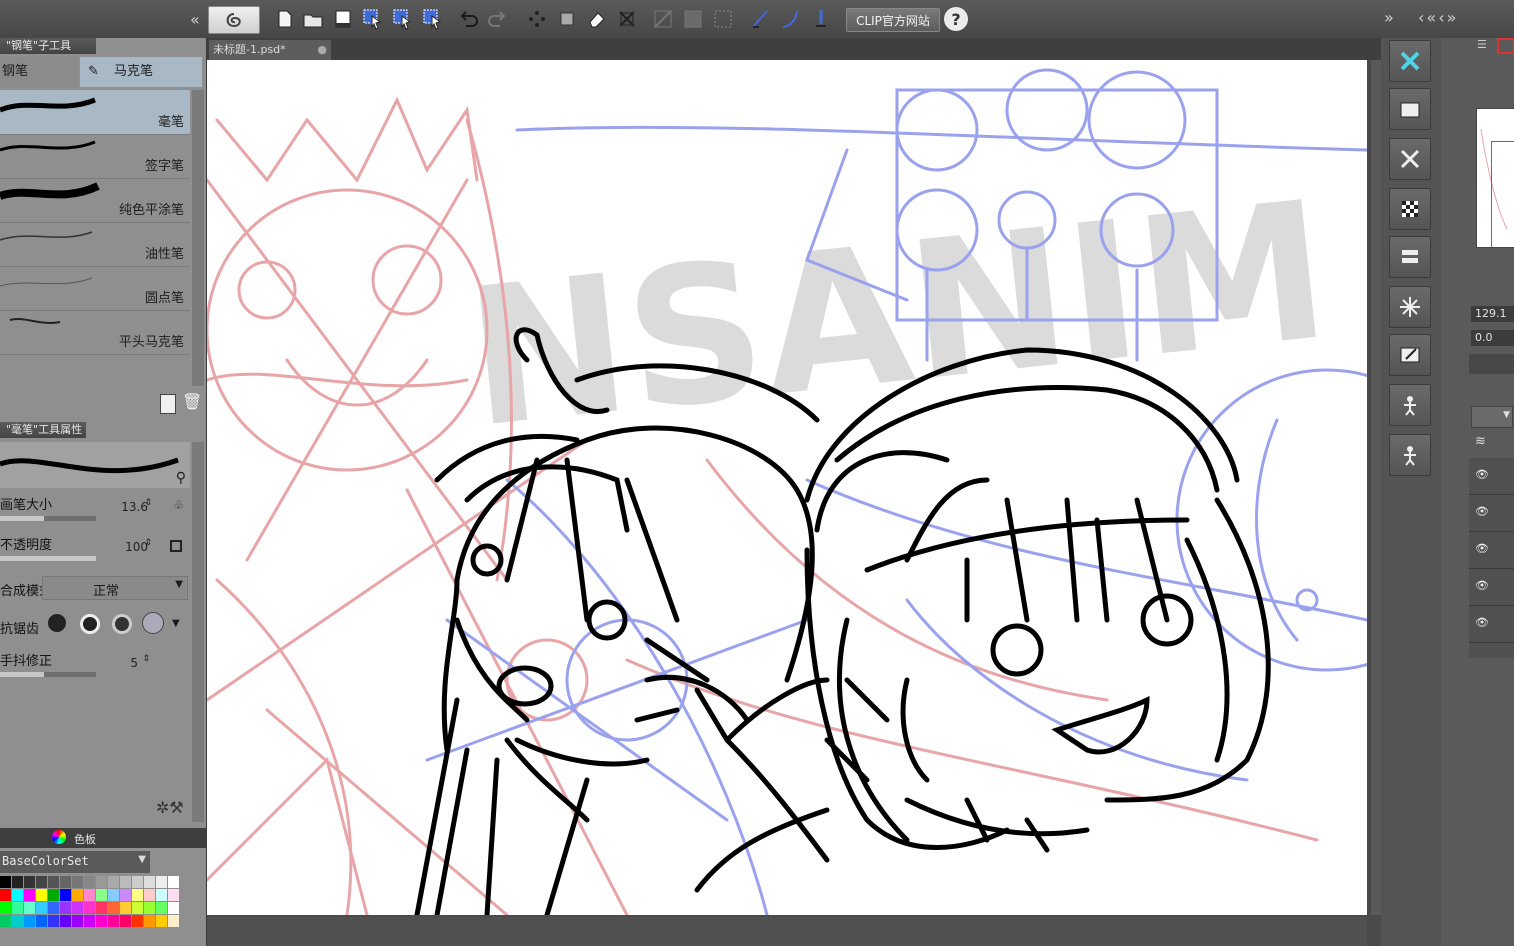  Describe the element at coordinates (181, 478) in the screenshot. I see `magnifier-icon: ⚲` at that location.